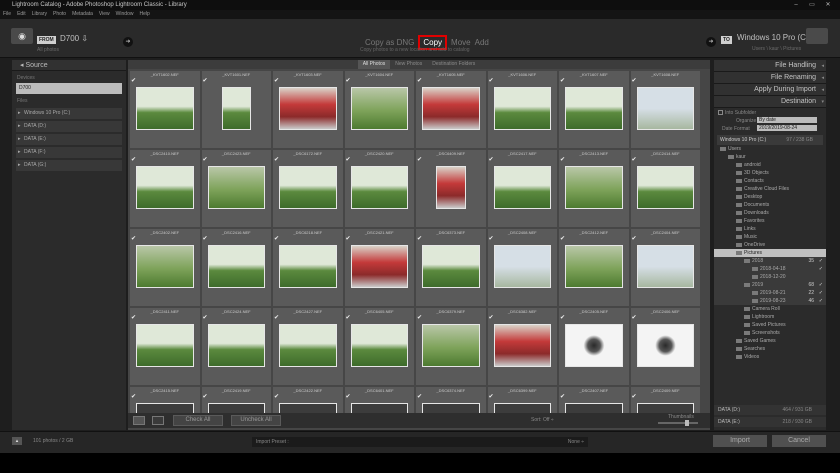  What do you see at coordinates (576, 442) in the screenshot?
I see `import-preset-value: None ÷` at bounding box center [576, 442].